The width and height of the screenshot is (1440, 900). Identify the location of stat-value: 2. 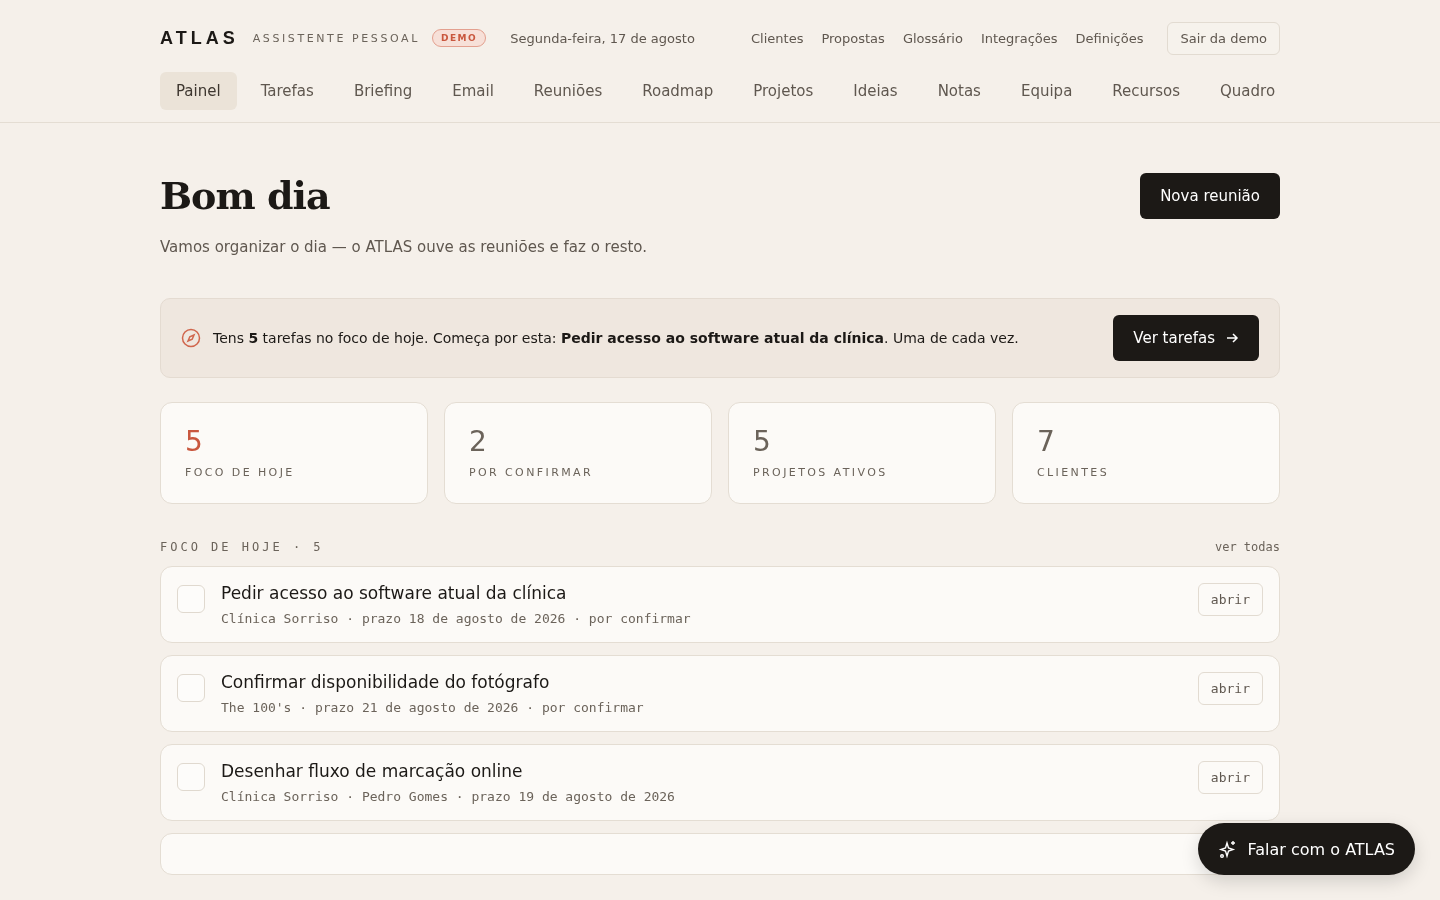
(478, 441).